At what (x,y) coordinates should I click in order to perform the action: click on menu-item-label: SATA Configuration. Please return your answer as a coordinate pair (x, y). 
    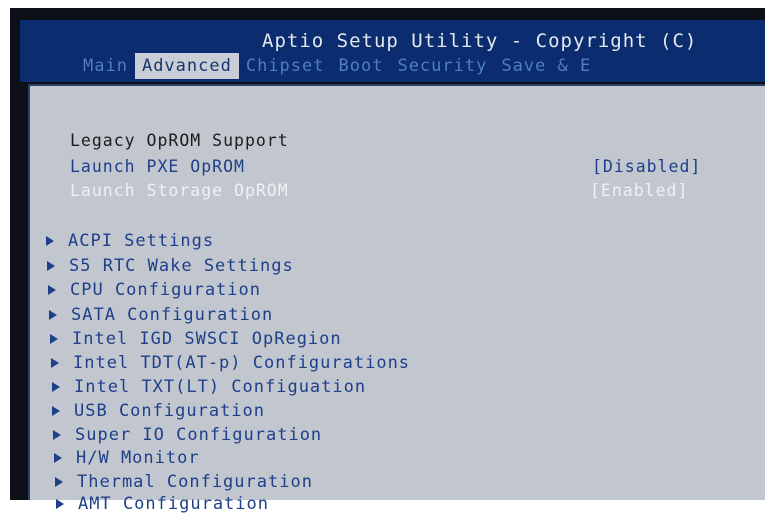
    Looking at the image, I should click on (172, 315).